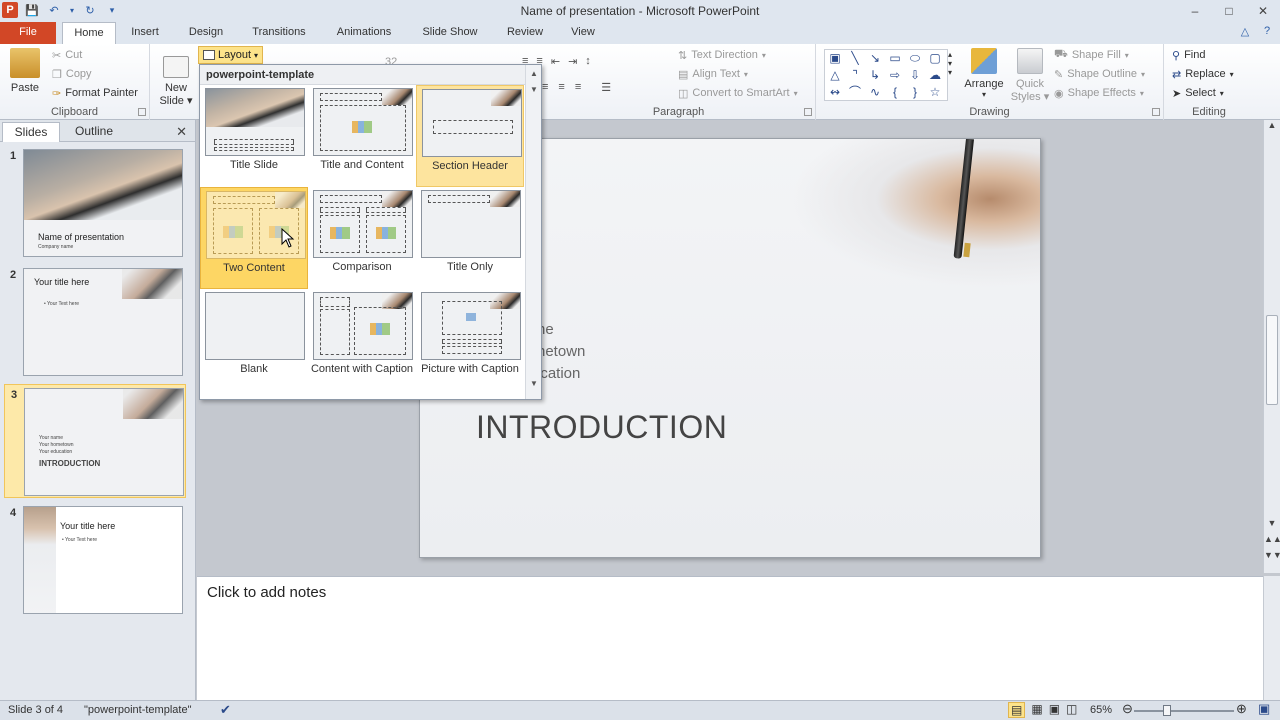 The image size is (1280, 720). What do you see at coordinates (855, 58) in the screenshot?
I see `line-shape-icon: ╲` at bounding box center [855, 58].